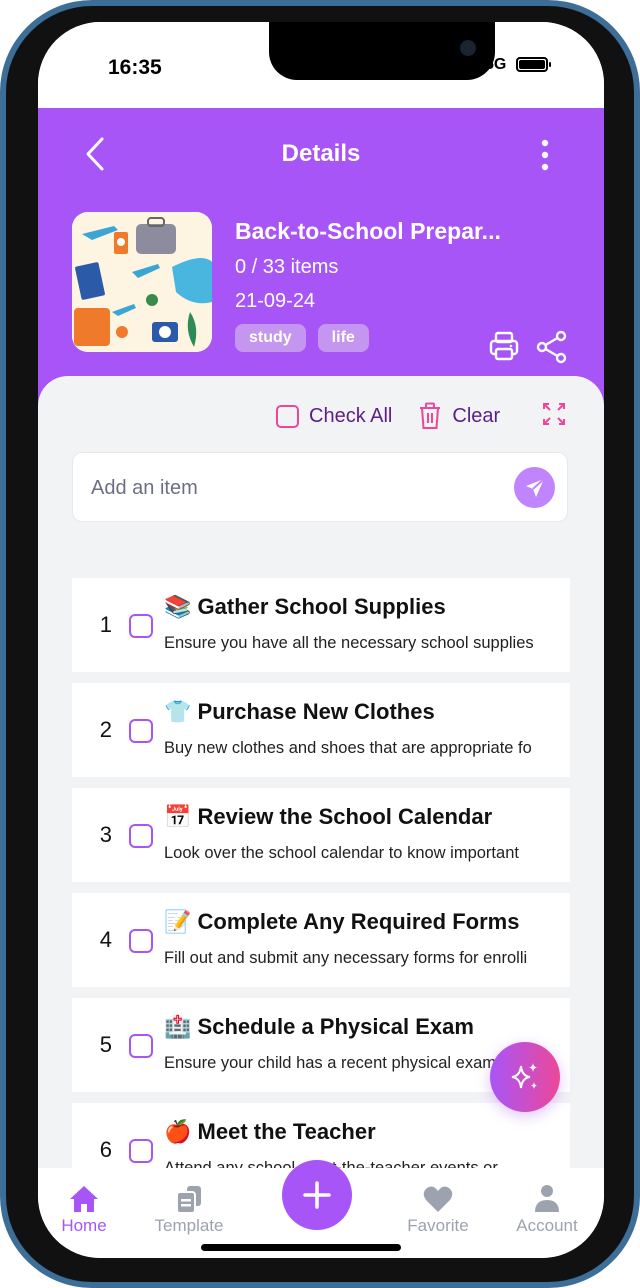 The image size is (640, 1288). What do you see at coordinates (335, 1026) in the screenshot?
I see `item-title-text: Schedule a Physical Exam` at bounding box center [335, 1026].